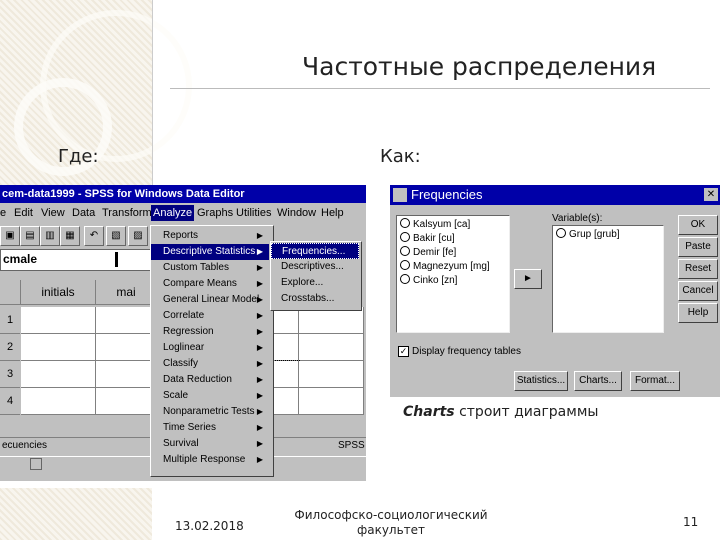  I want to click on dialog-recall-icon: ▦, so click(70, 236).